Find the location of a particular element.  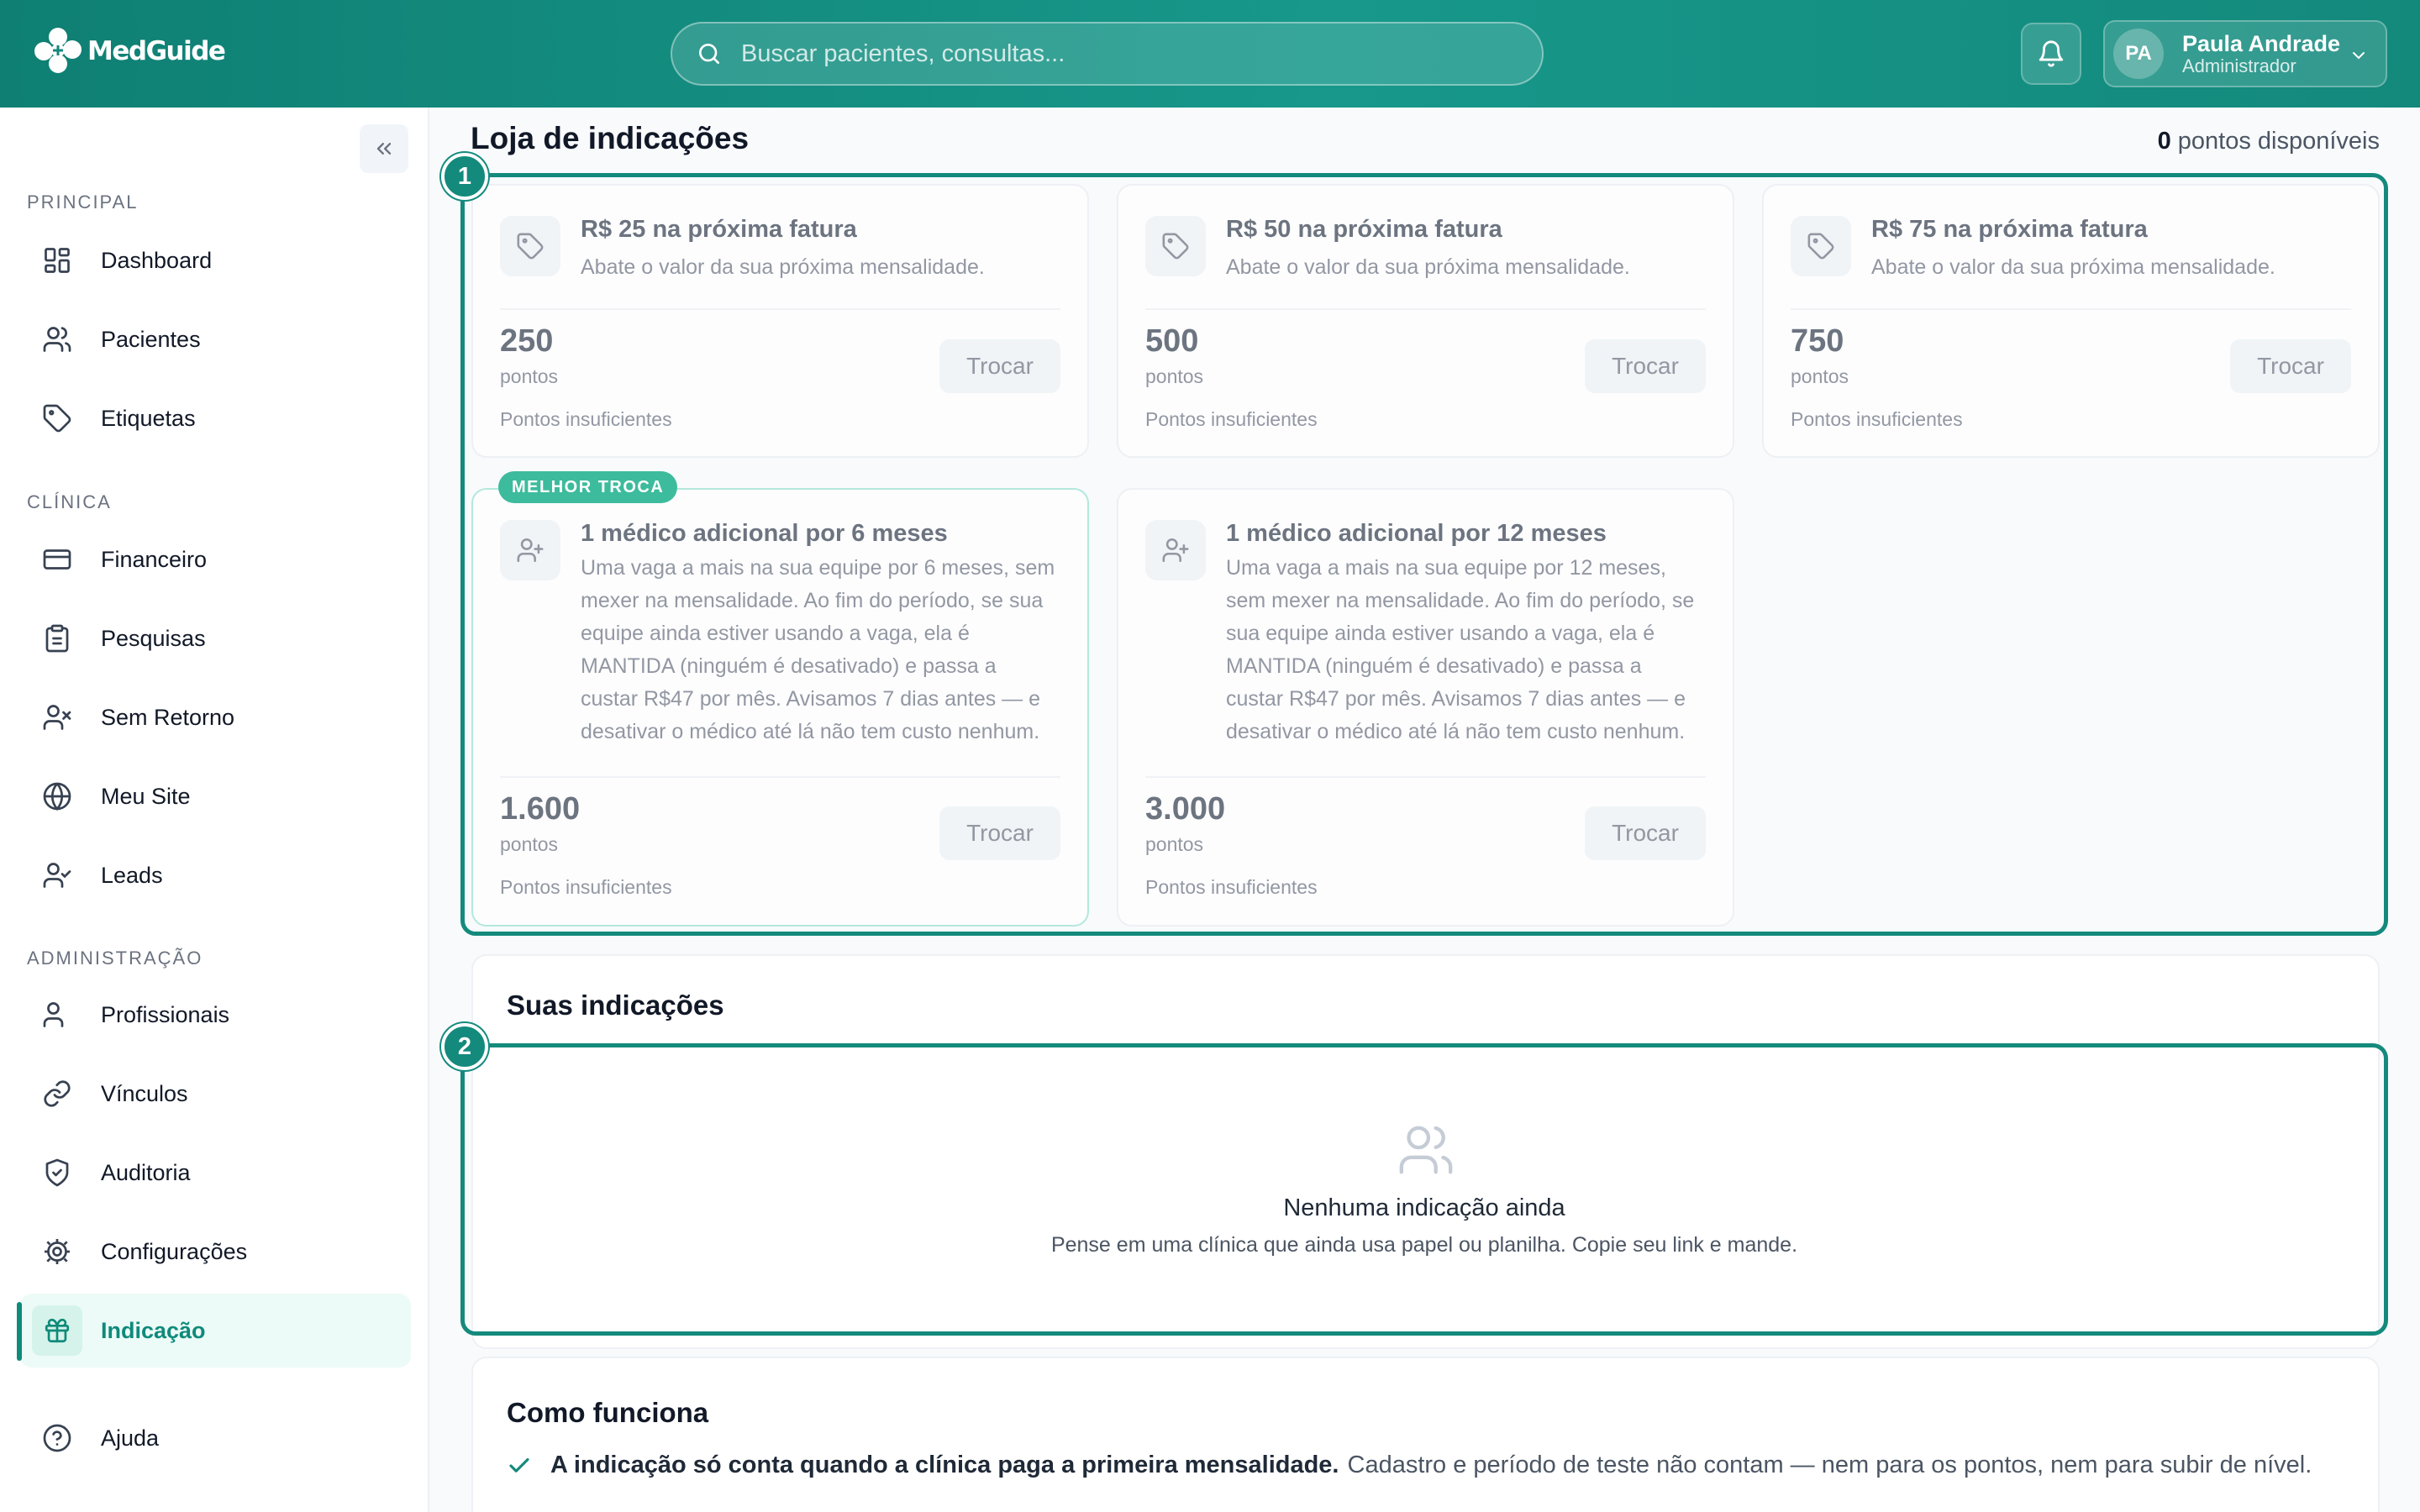

sidebar-item-pacientes: Pacientes is located at coordinates (216, 339).